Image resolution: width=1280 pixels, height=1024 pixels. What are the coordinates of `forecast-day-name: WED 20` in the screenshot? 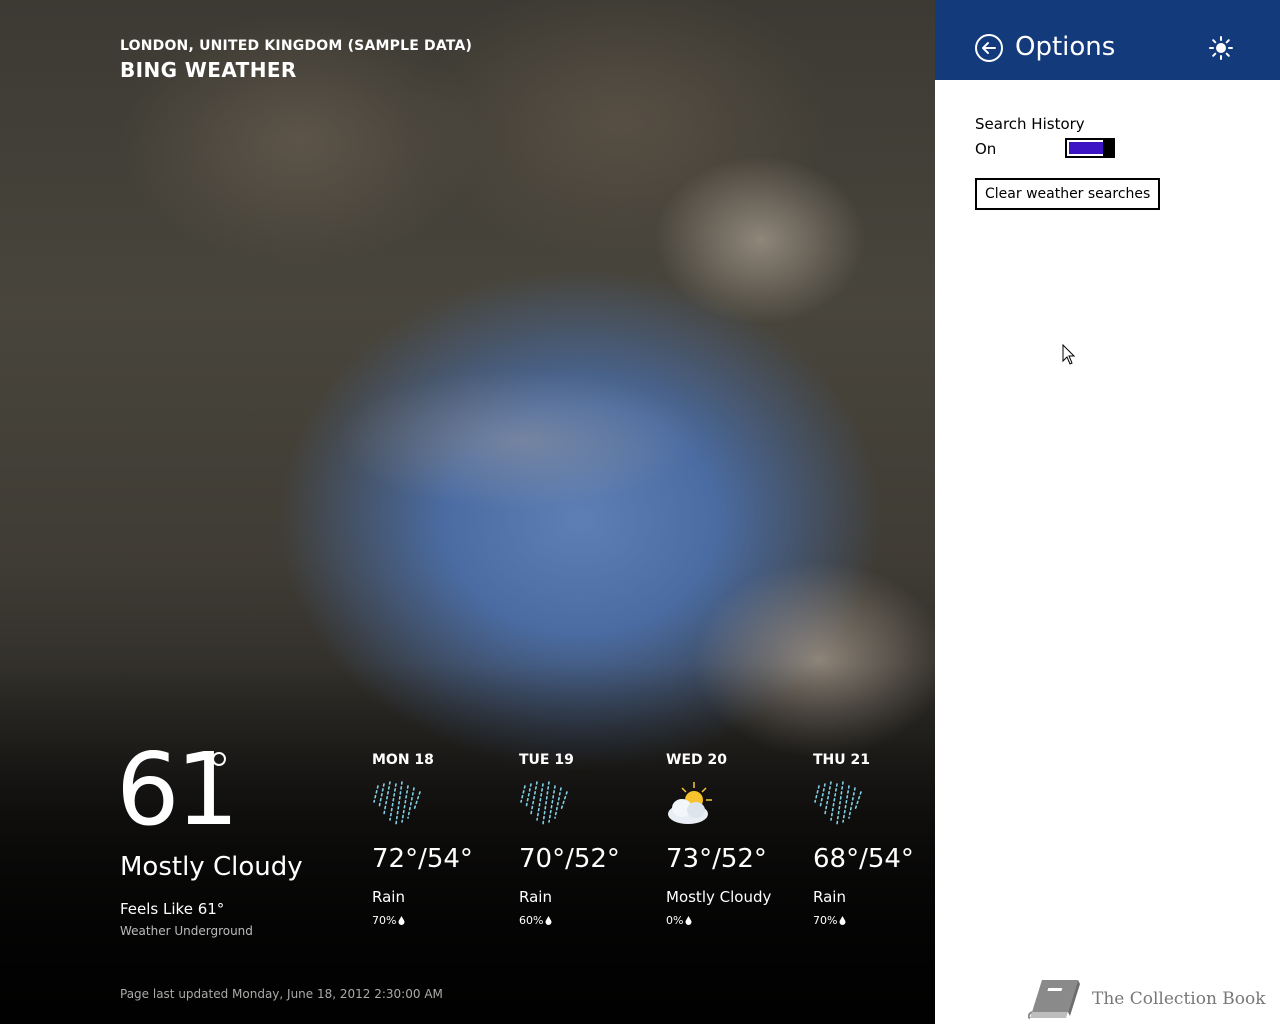 It's located at (696, 760).